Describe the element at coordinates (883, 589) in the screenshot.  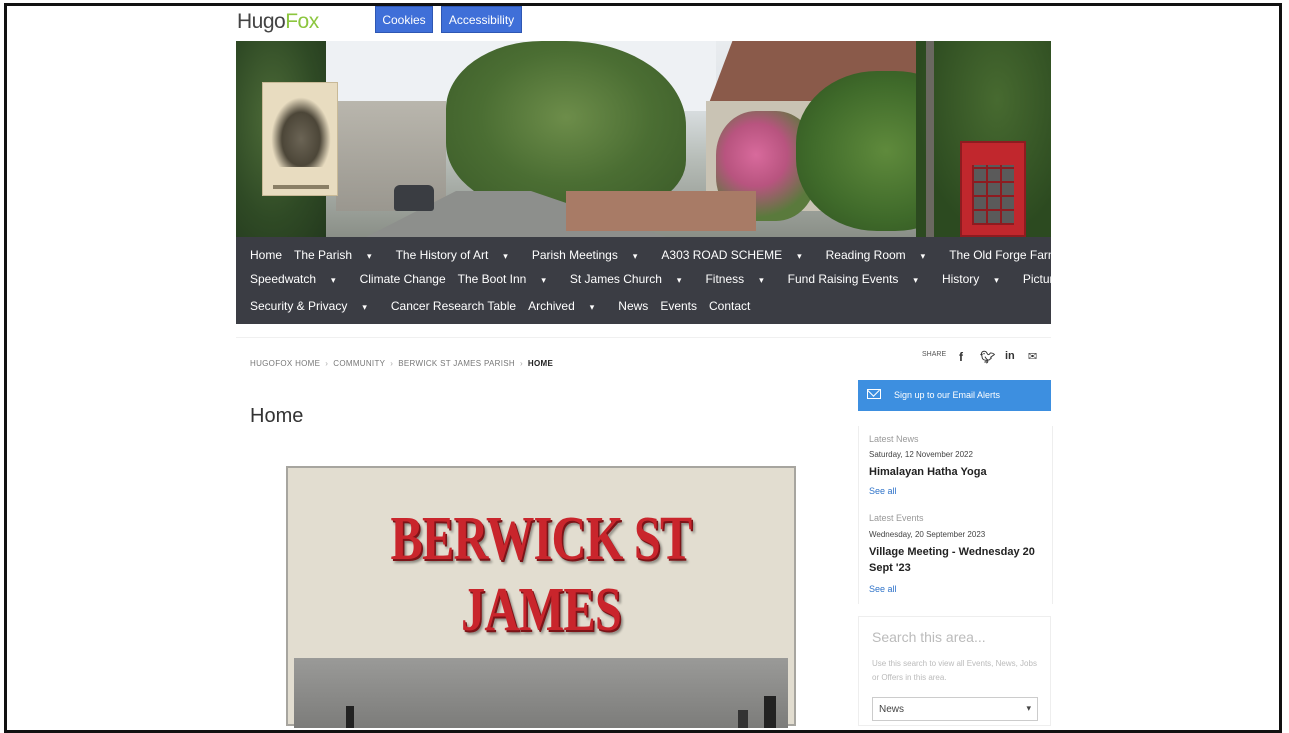
I see `events-see-all-link: See all` at that location.